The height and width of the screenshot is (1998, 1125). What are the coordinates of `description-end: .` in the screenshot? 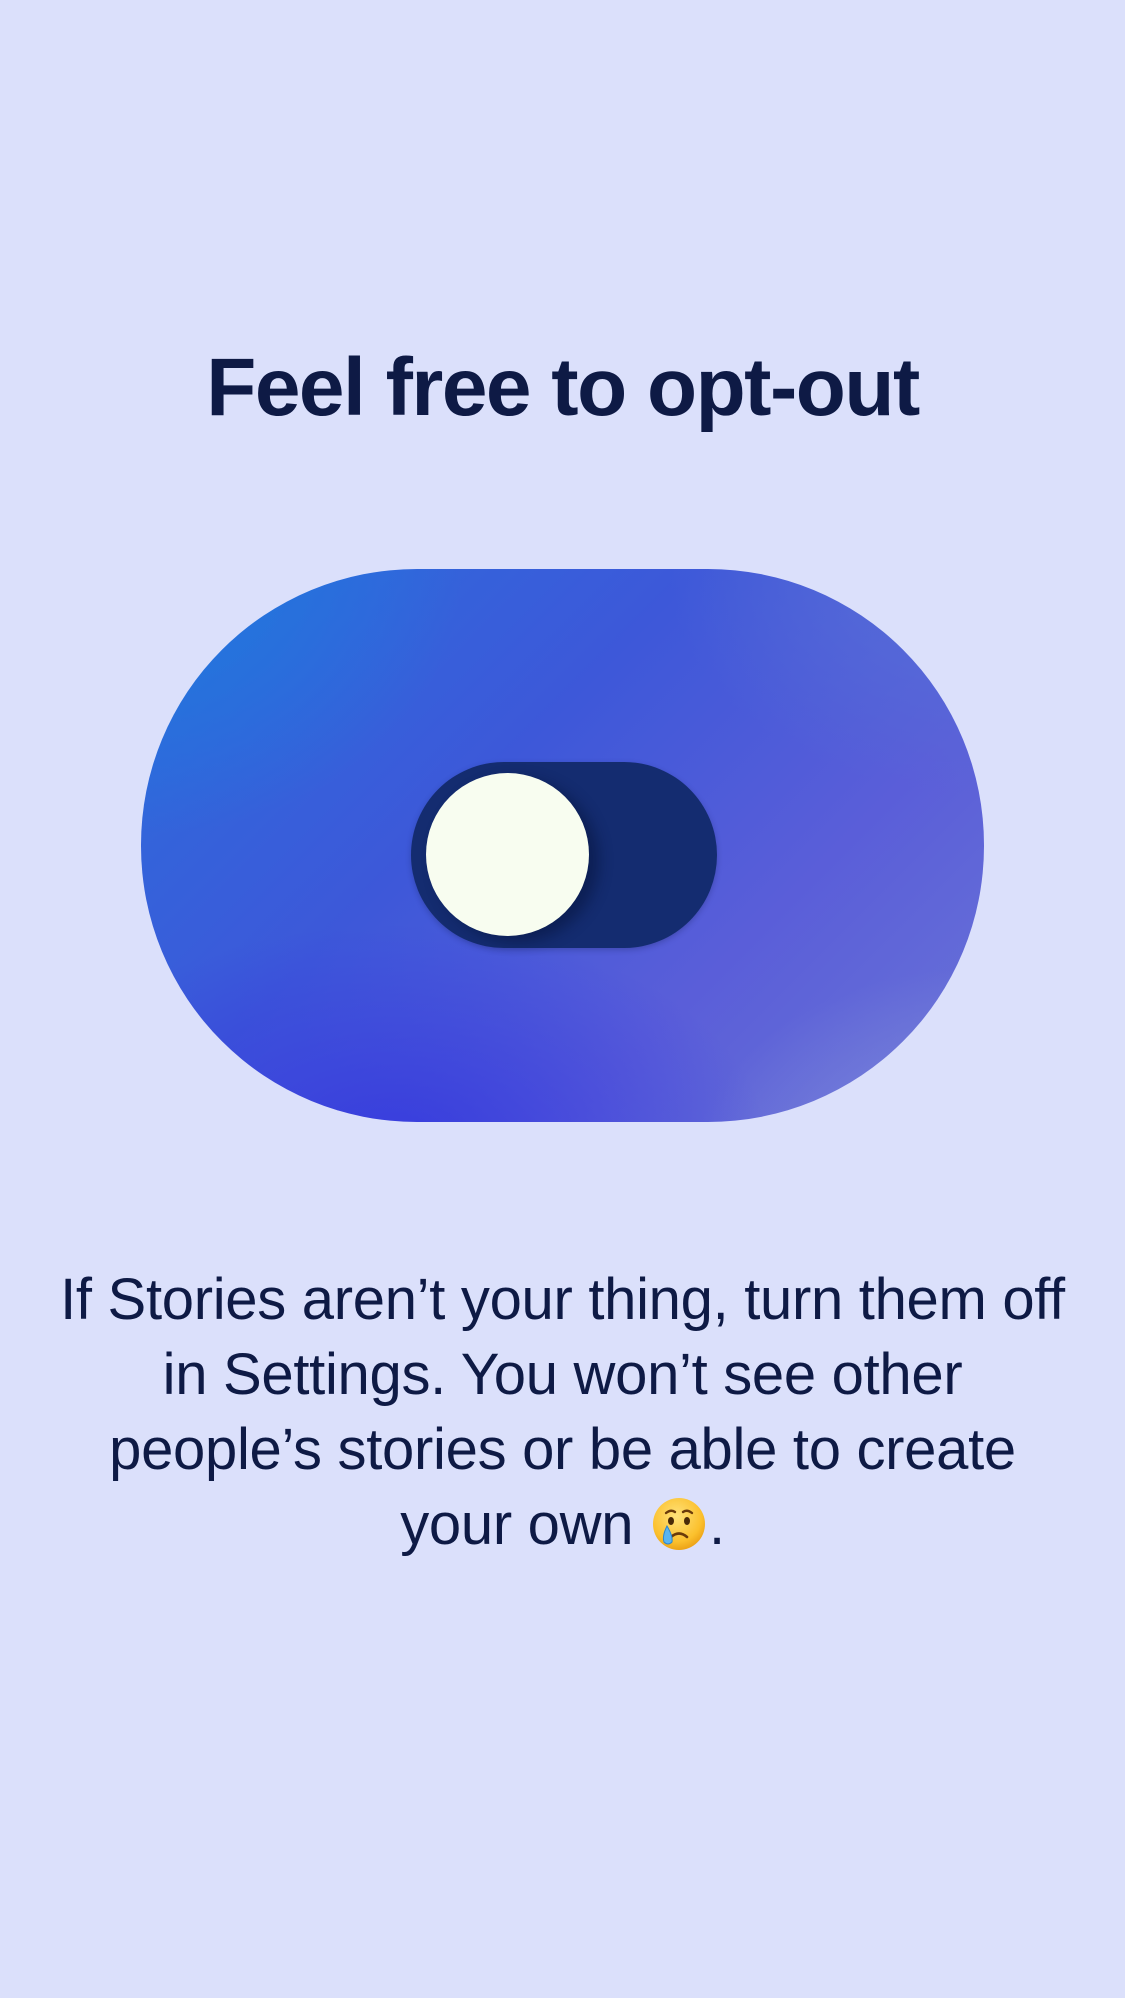 It's located at (716, 1524).